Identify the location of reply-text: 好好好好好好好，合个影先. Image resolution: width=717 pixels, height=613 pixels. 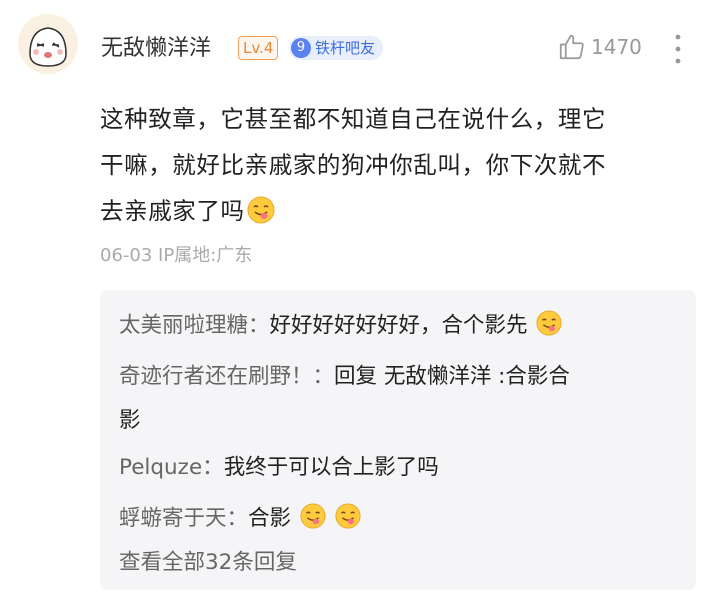
(398, 325).